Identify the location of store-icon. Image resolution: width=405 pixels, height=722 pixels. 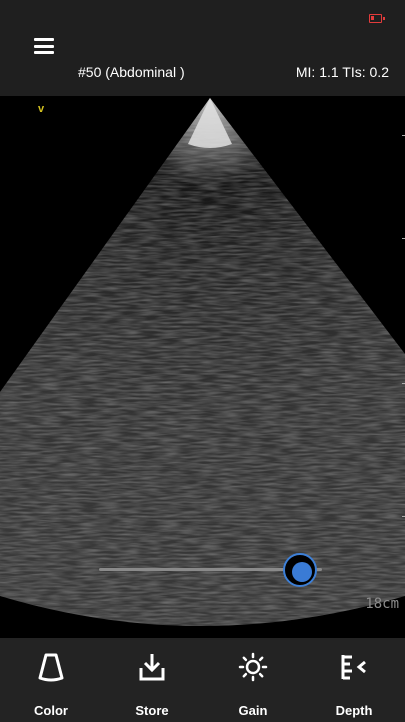
(152, 667).